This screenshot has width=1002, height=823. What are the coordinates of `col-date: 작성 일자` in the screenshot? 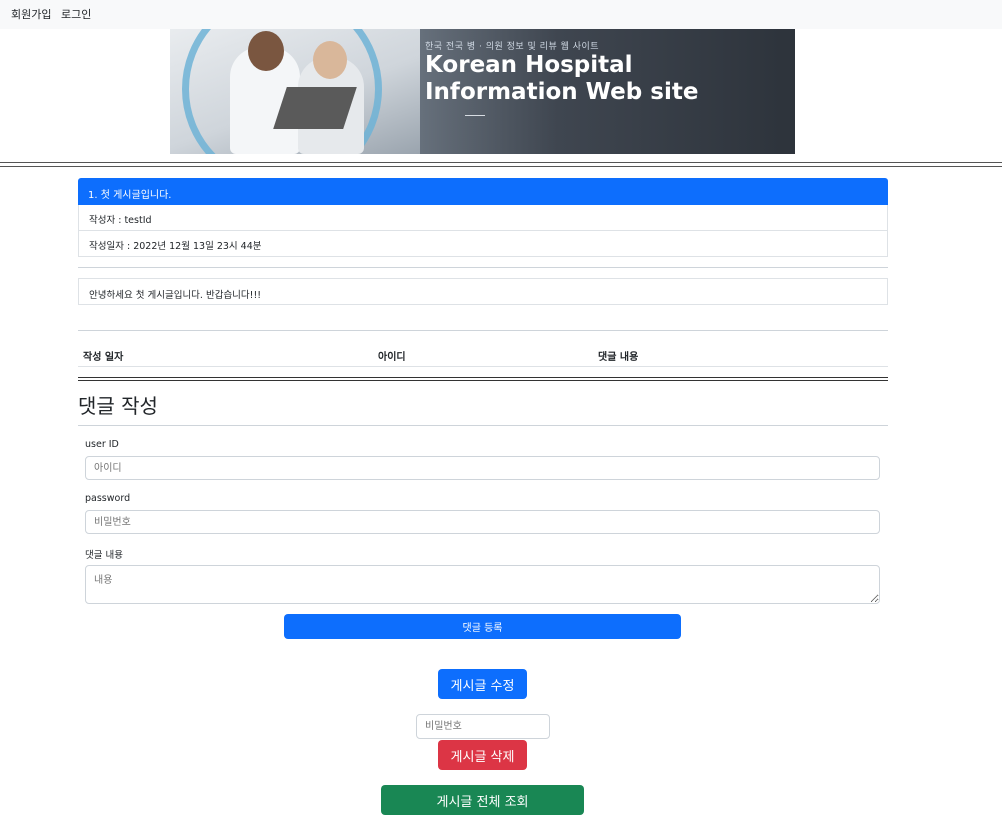 It's located at (103, 357).